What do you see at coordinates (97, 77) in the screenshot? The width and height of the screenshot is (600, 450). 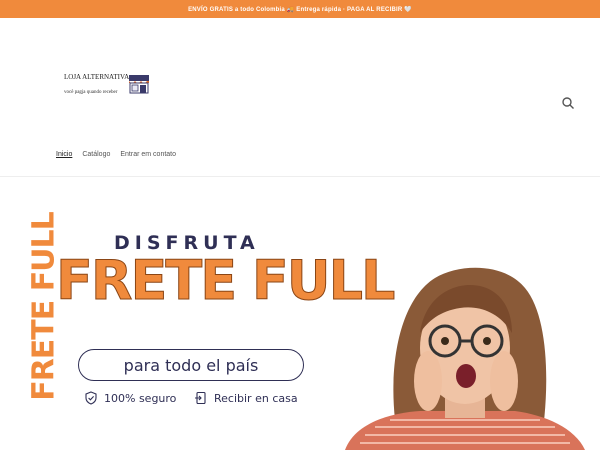 I see `logo-title: LOJA ALTERNATIVA` at bounding box center [97, 77].